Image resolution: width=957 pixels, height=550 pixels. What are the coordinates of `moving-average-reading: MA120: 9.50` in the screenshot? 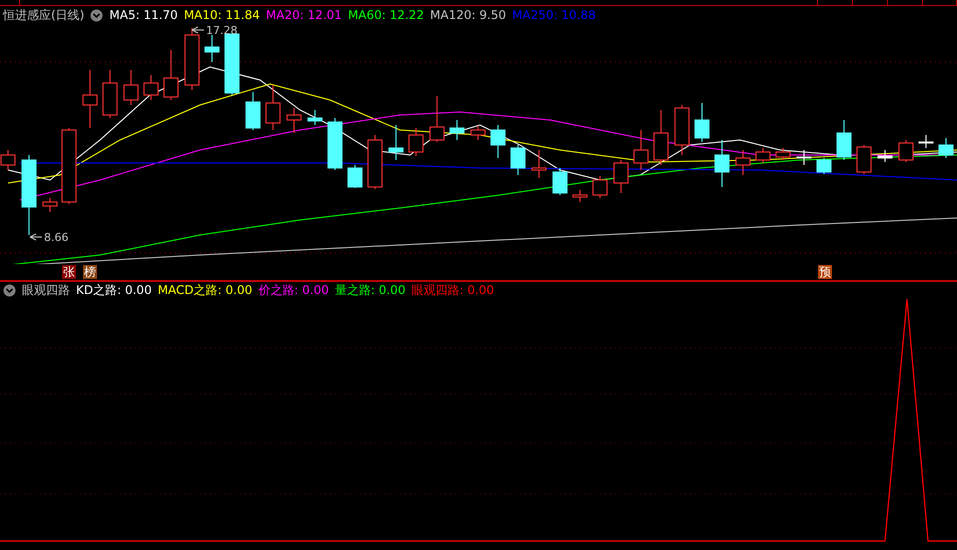 It's located at (468, 15).